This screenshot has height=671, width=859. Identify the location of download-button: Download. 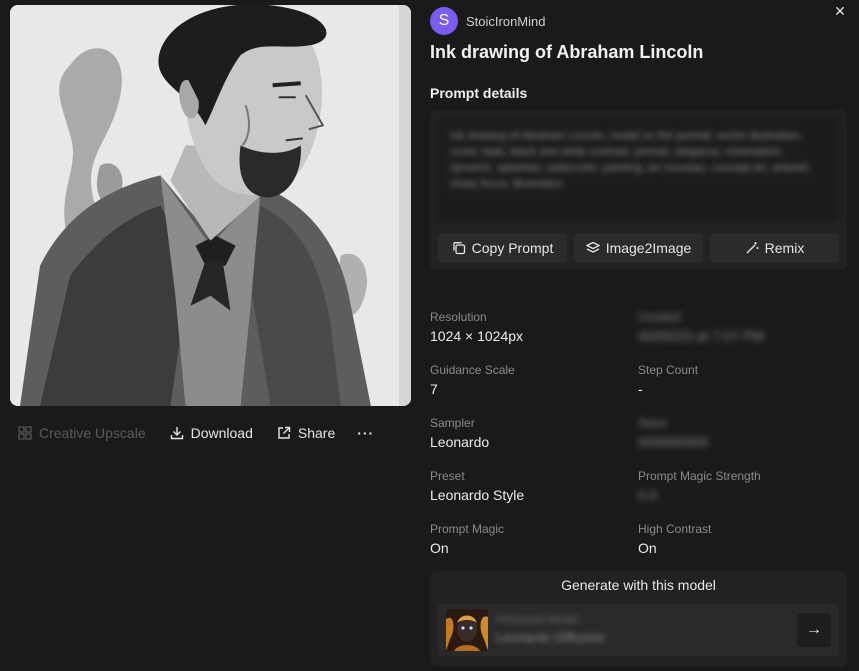
(211, 433).